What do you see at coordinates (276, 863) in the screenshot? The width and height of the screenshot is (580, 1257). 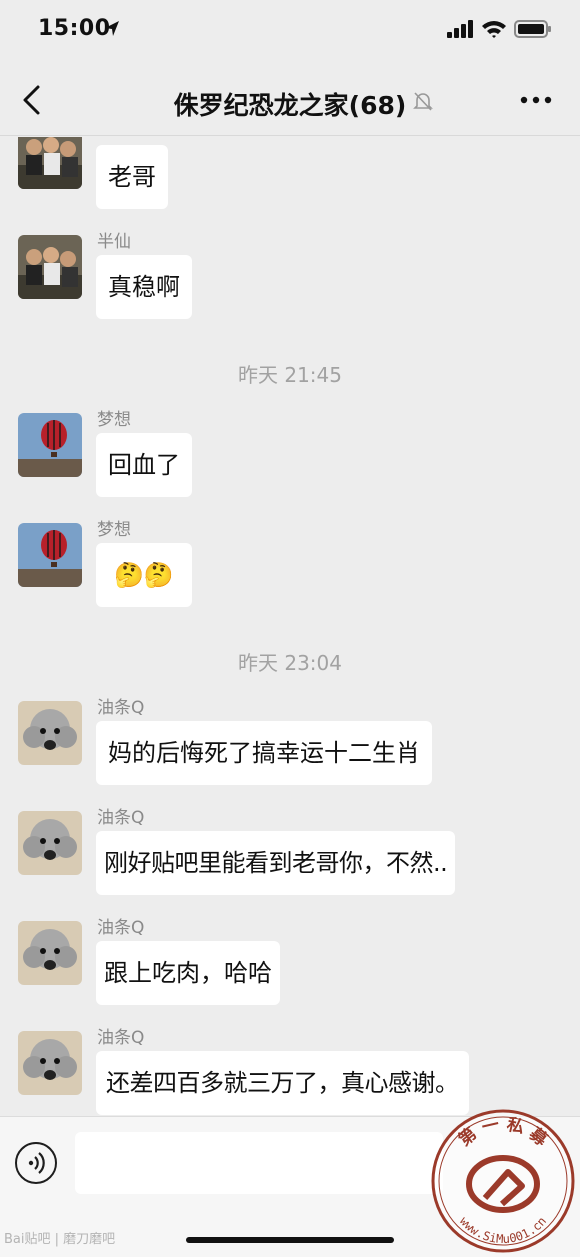 I see `message-bubble: 刚好贴吧里能看到老哥你，不然..` at bounding box center [276, 863].